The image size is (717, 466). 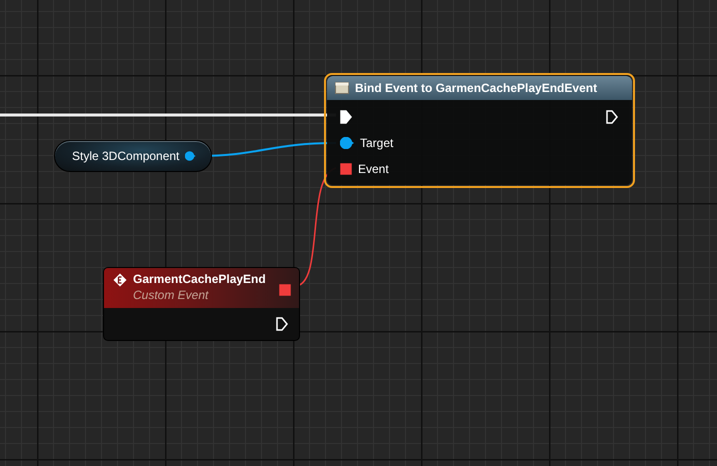 I want to click on pin-label: Event, so click(x=373, y=169).